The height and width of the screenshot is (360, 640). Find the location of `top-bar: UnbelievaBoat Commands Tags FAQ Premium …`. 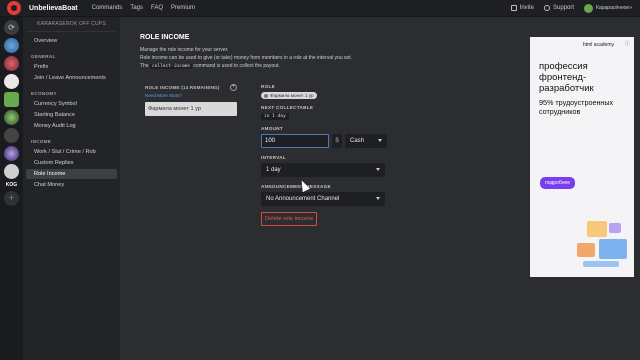

top-bar: UnbelievaBoat Commands Tags FAQ Premium … is located at coordinates (320, 8).